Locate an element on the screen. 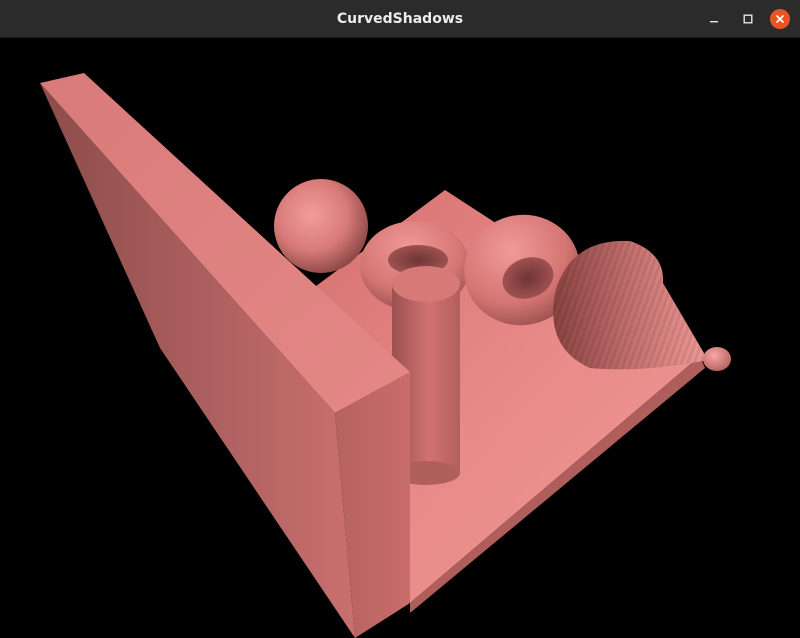 The image size is (800, 638). title-bar: CurvedShadows is located at coordinates (400, 19).